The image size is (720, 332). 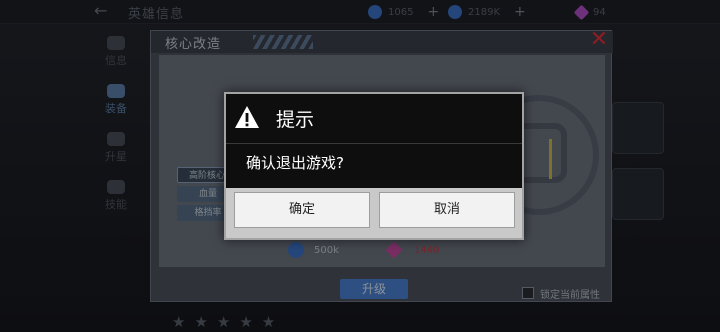 I want to click on dialog-header: 提示, so click(x=374, y=119).